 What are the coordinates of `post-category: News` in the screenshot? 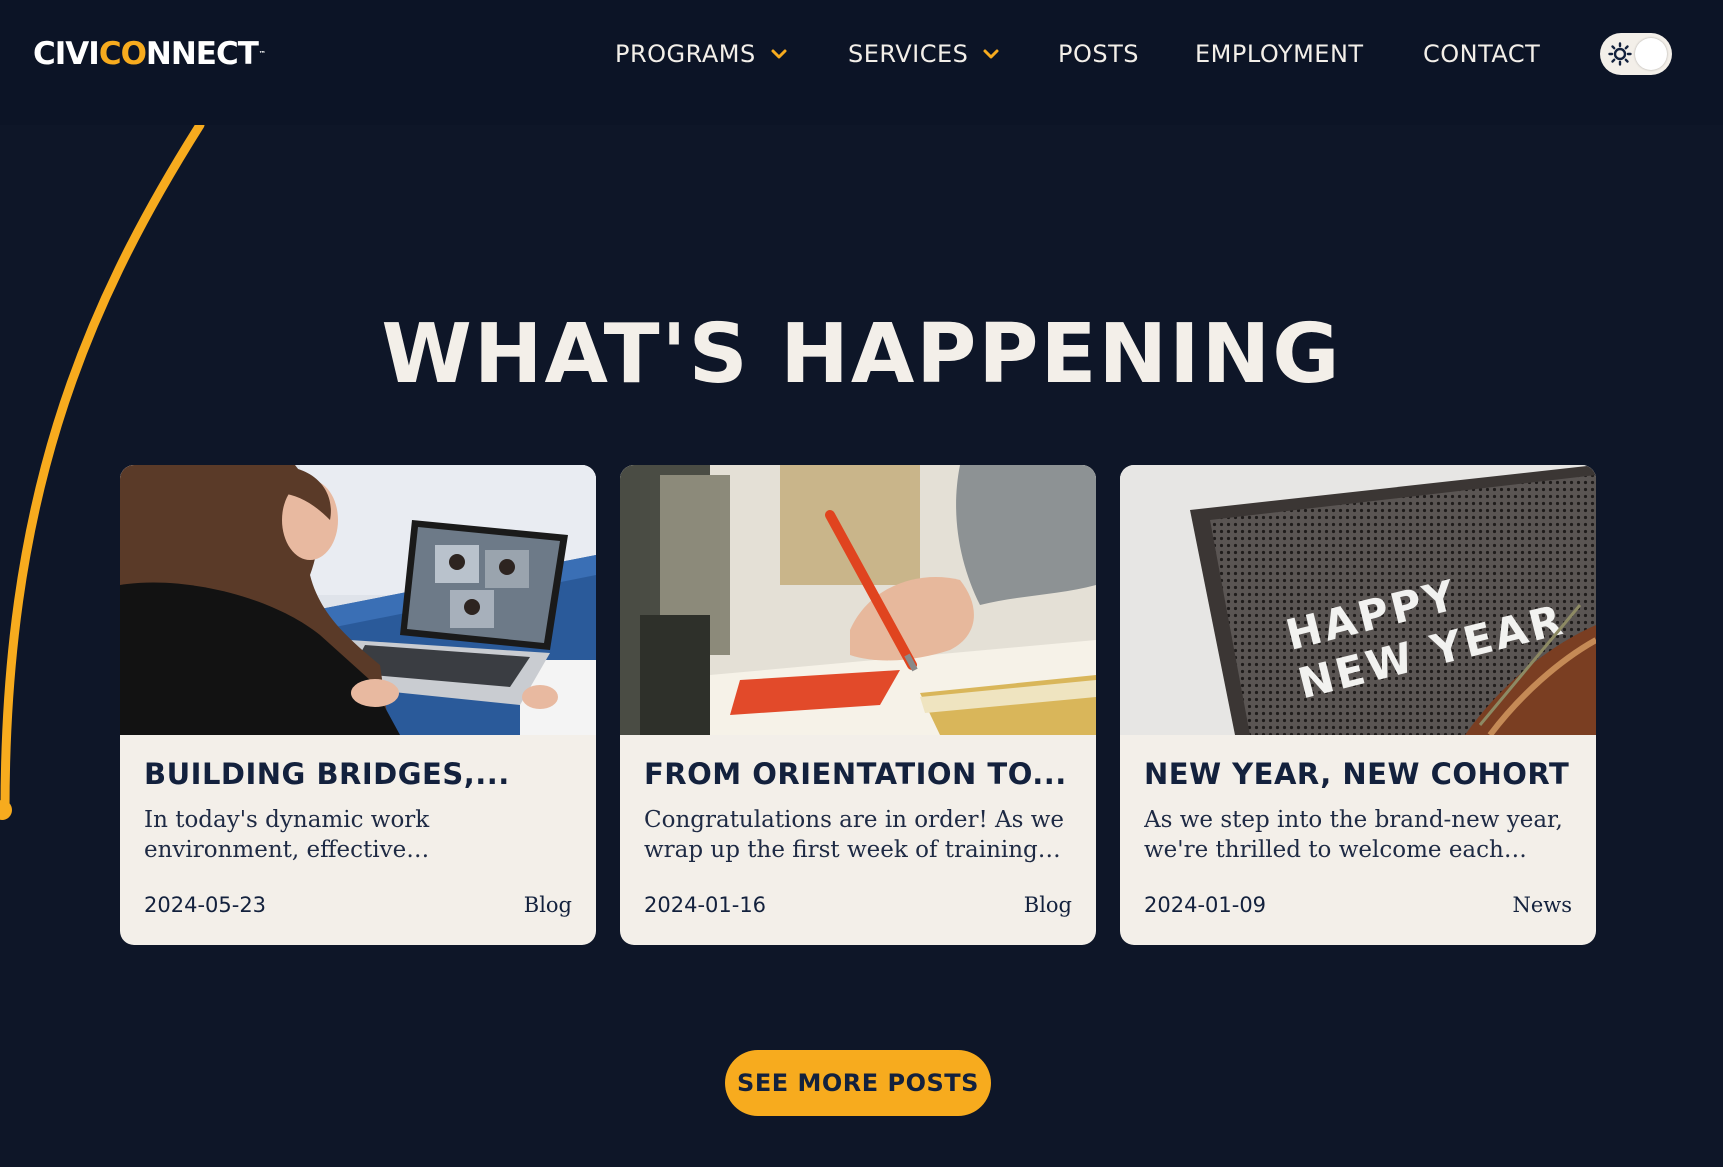 It's located at (1542, 905).